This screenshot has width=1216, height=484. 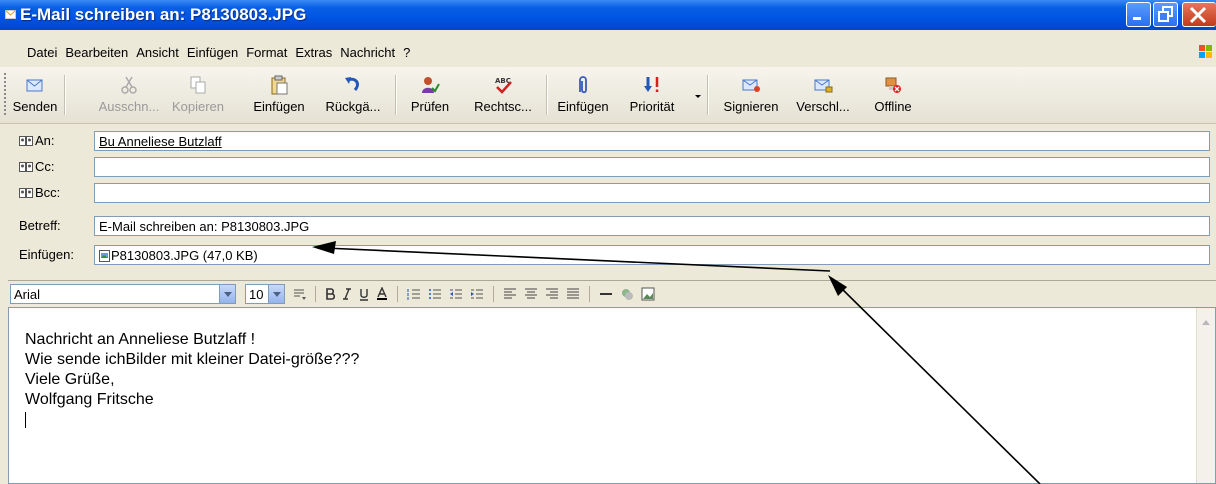 What do you see at coordinates (751, 85) in the screenshot?
I see `sign-icon` at bounding box center [751, 85].